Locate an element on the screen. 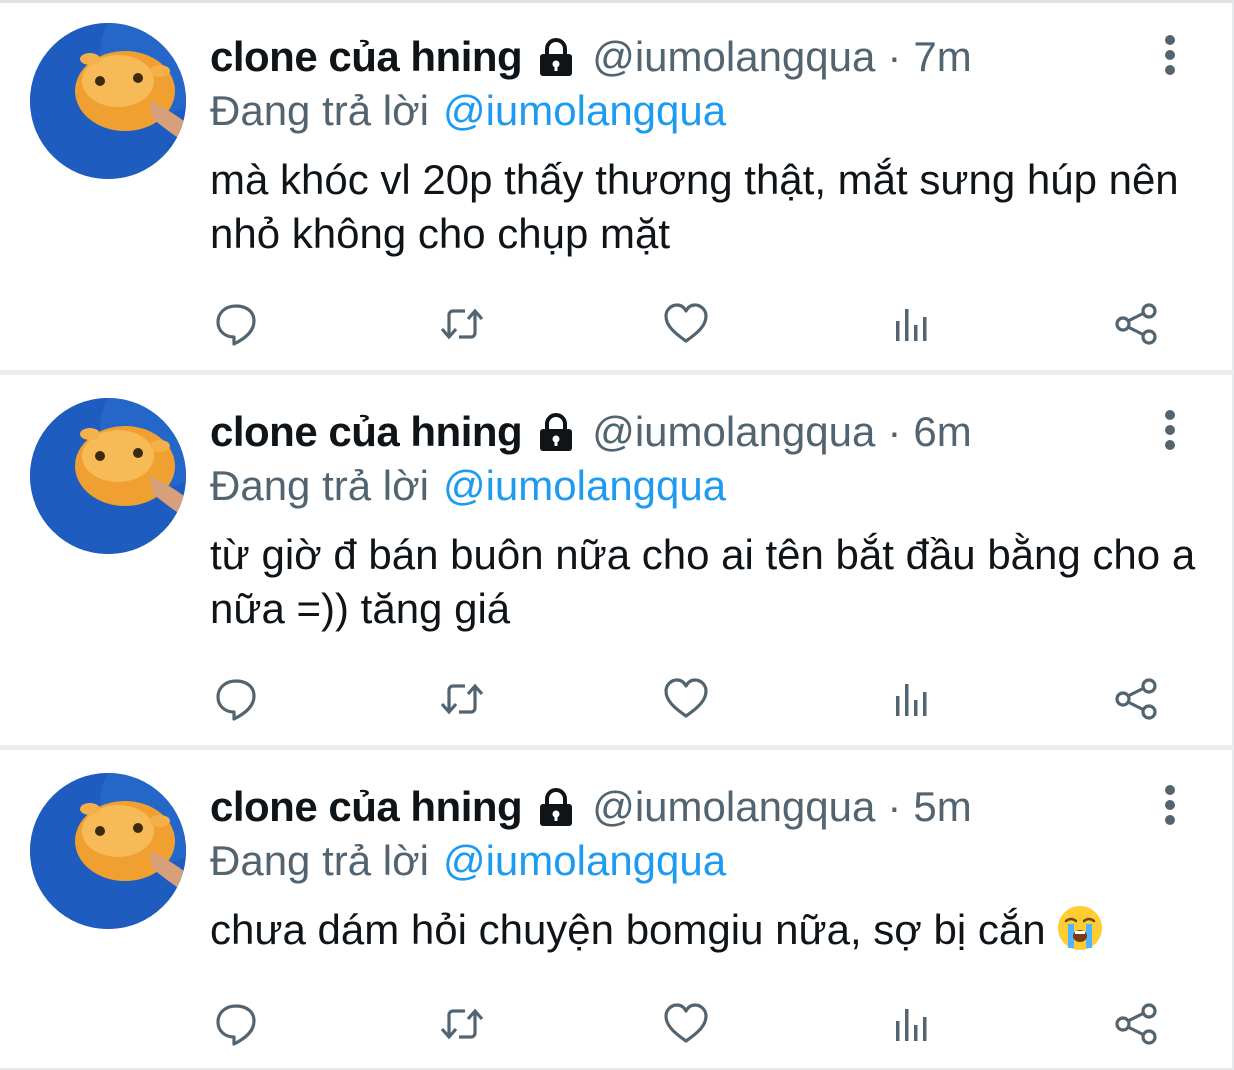 Image resolution: width=1234 pixels, height=1070 pixels. tweet-header: clone của hning @iumolangqua · 5m is located at coordinates (591, 807).